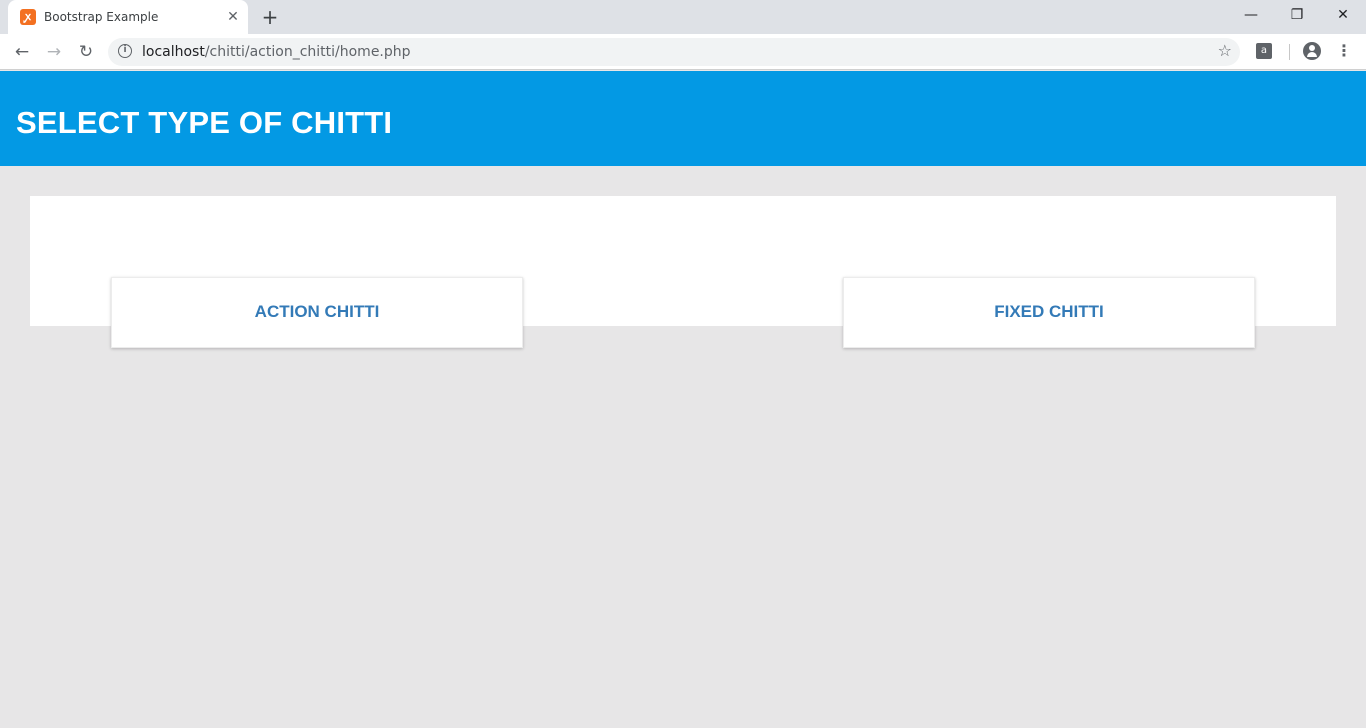 This screenshot has width=1366, height=728. What do you see at coordinates (1344, 51) in the screenshot?
I see `menu-icon: ⋮` at bounding box center [1344, 51].